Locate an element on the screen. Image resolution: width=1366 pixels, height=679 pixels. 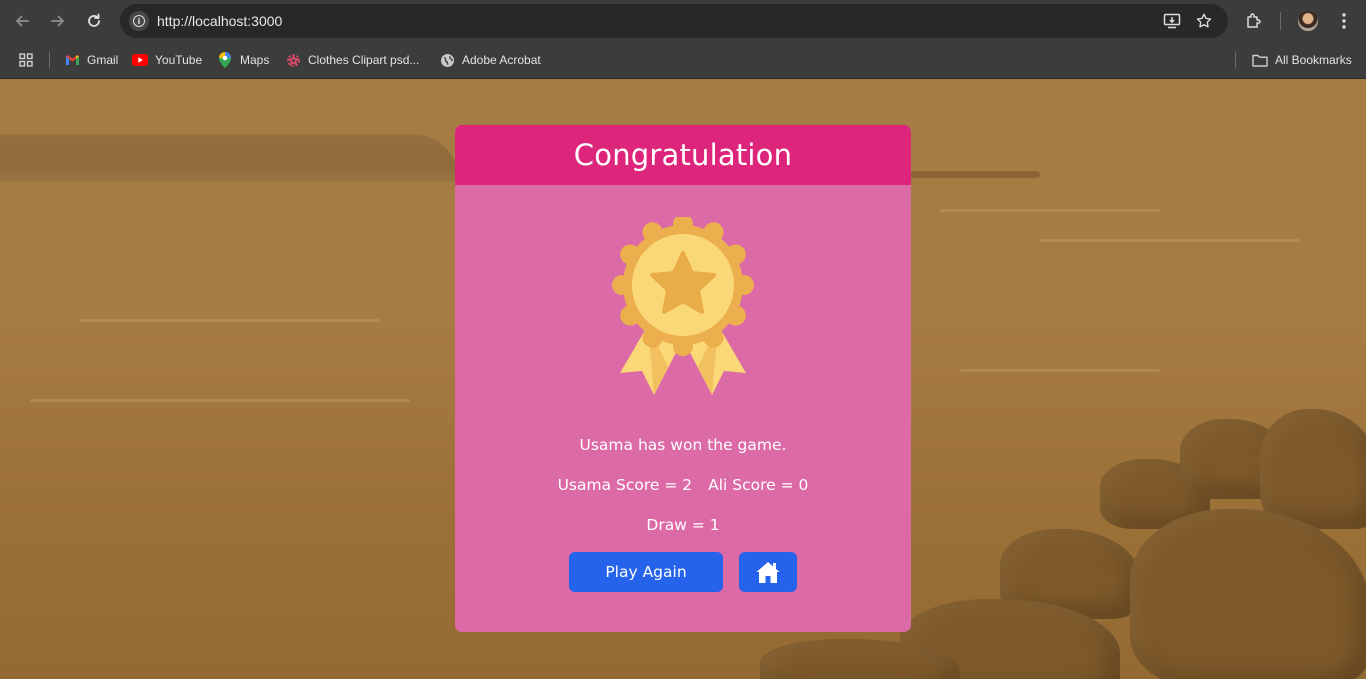
back-arrow-icon is located at coordinates (22, 21).